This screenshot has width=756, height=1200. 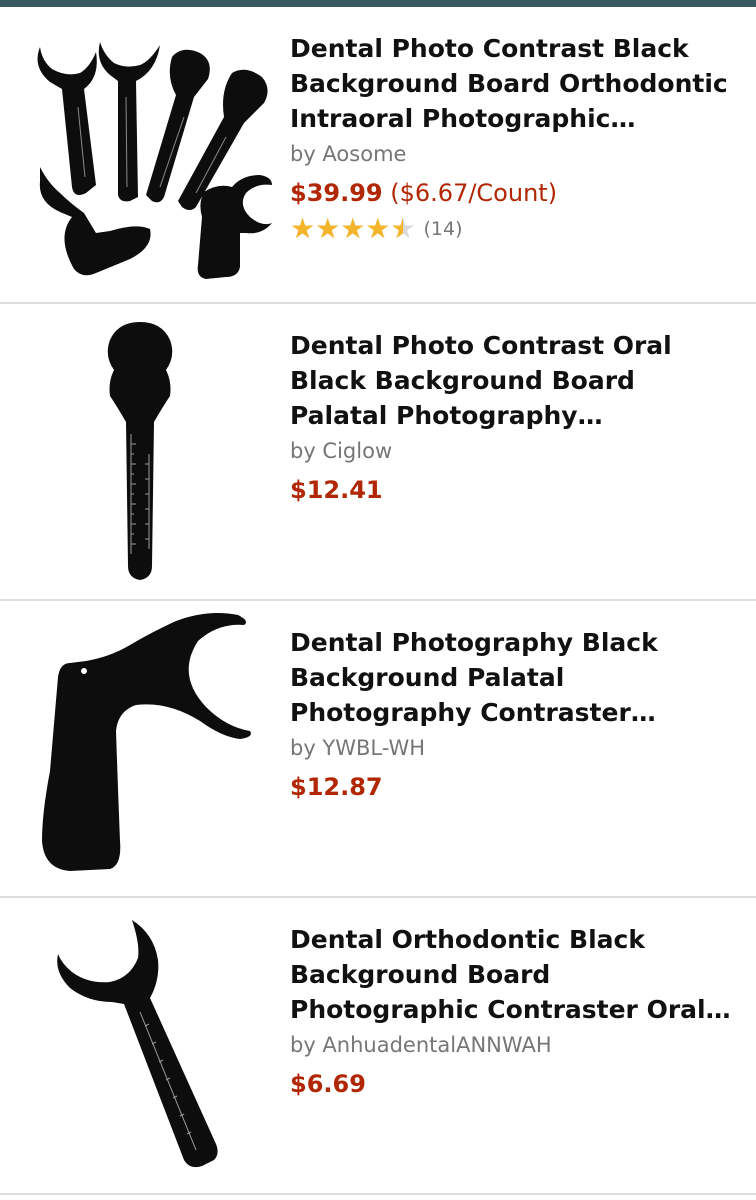 I want to click on star-rating-icon: ★★★★★ ★★★★★, so click(x=353, y=229).